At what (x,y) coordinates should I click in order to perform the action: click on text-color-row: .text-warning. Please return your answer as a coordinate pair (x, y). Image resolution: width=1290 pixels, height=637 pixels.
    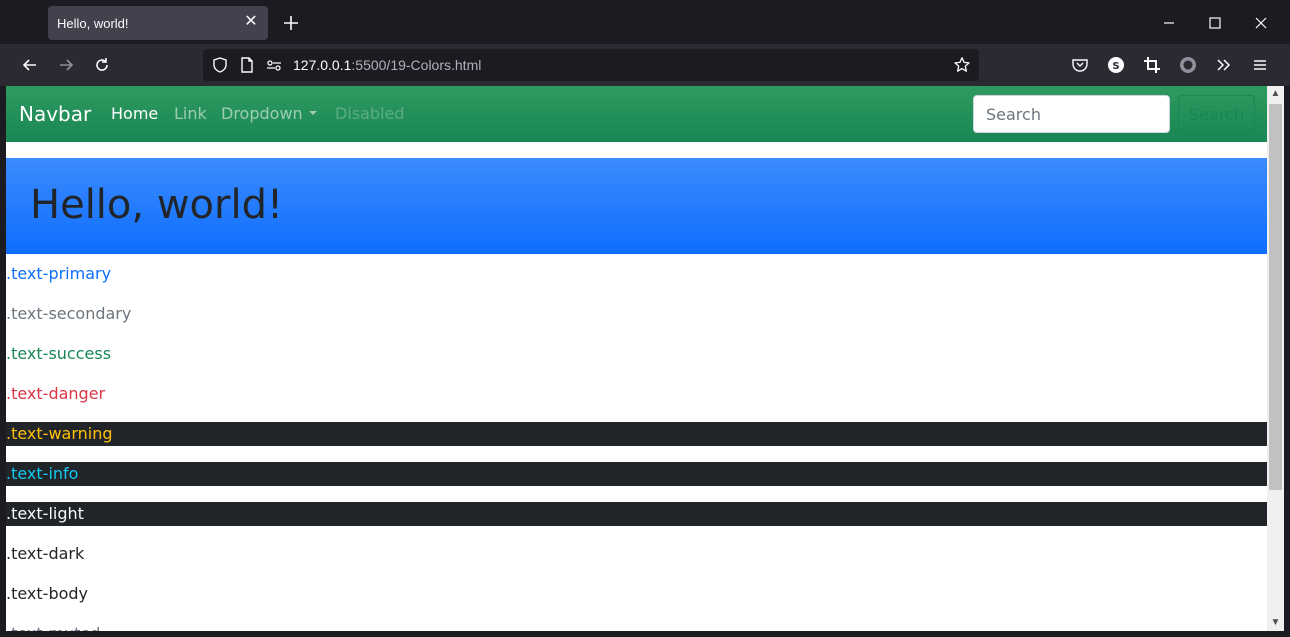
    Looking at the image, I should click on (636, 434).